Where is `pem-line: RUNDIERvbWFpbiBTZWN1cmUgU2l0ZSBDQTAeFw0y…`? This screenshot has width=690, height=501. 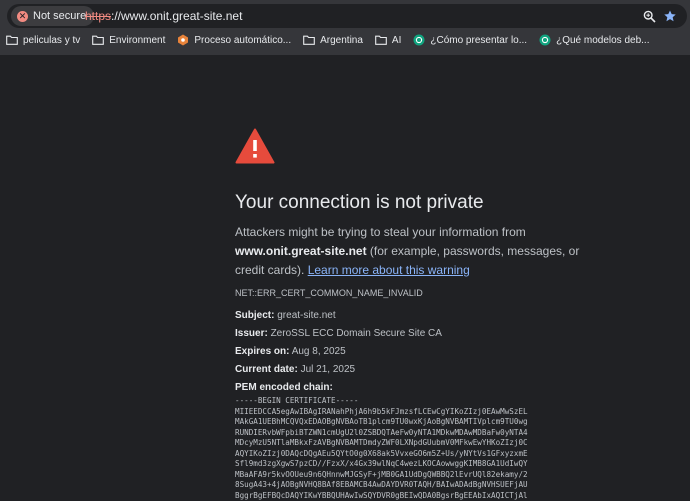 pem-line: RUNDIERvbWFpbiBTZWN1cmUgU2l0ZSBDQTAeFw0y… is located at coordinates (381, 432).